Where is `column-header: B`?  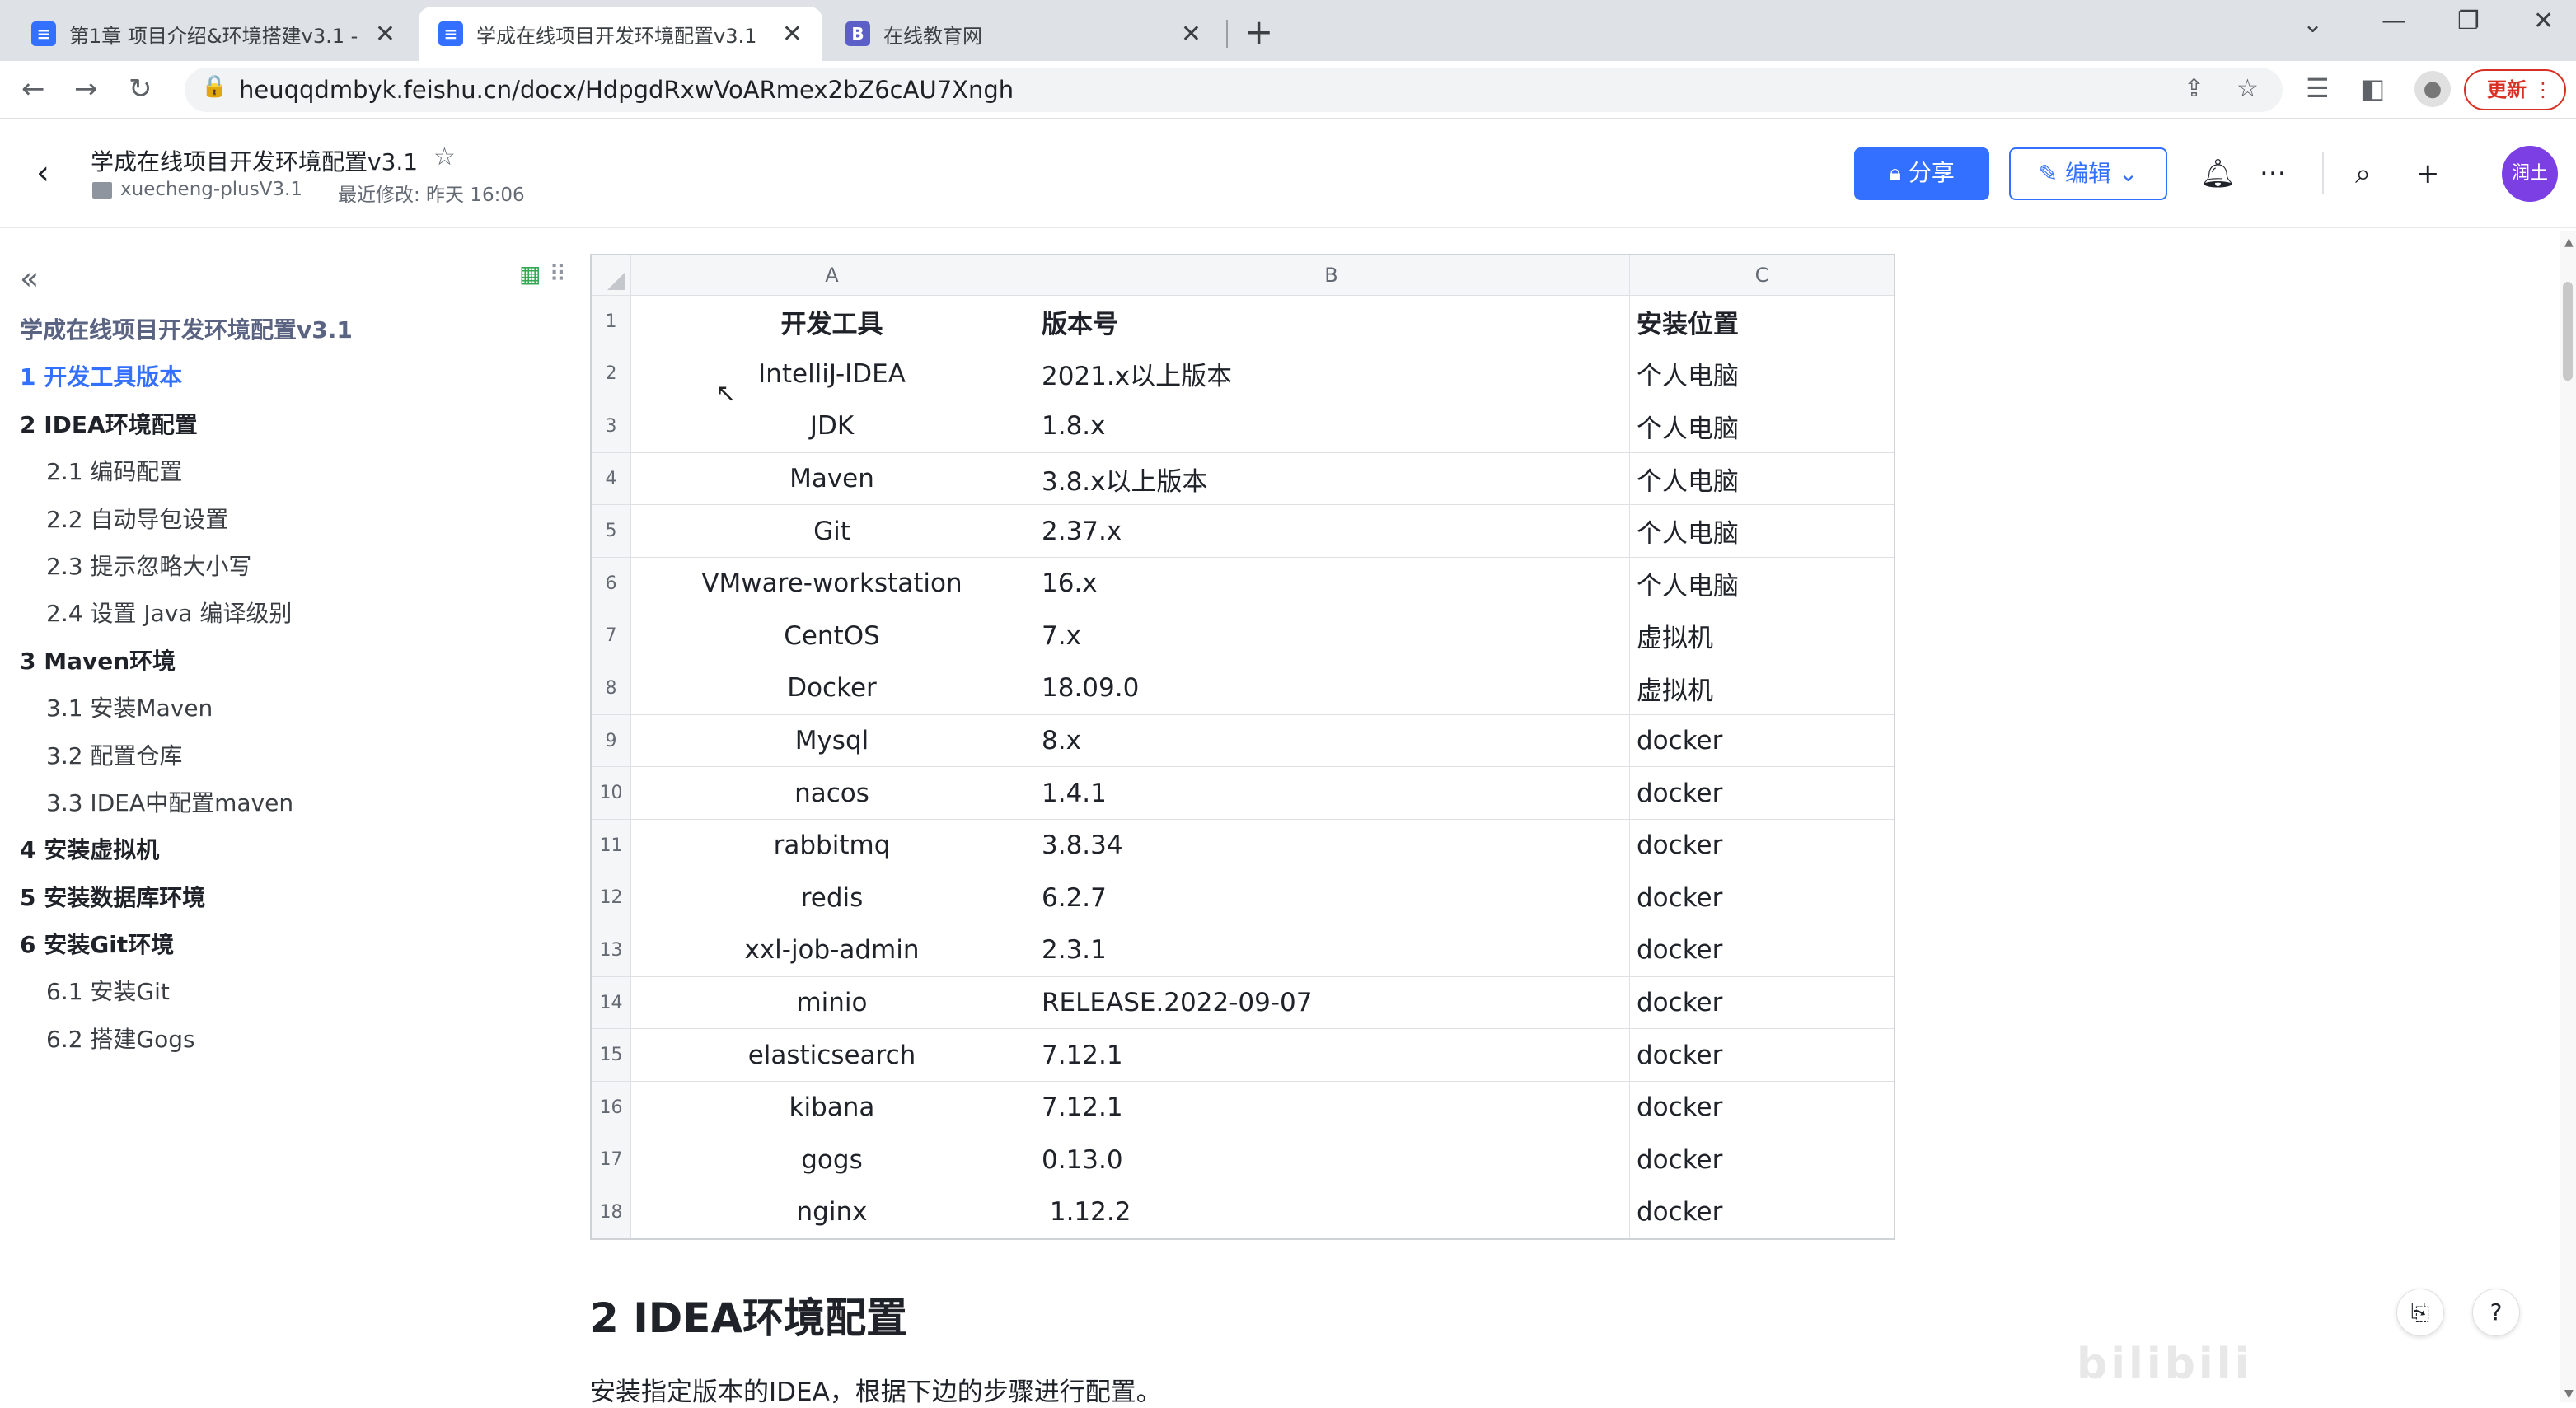
column-header: B is located at coordinates (1331, 275).